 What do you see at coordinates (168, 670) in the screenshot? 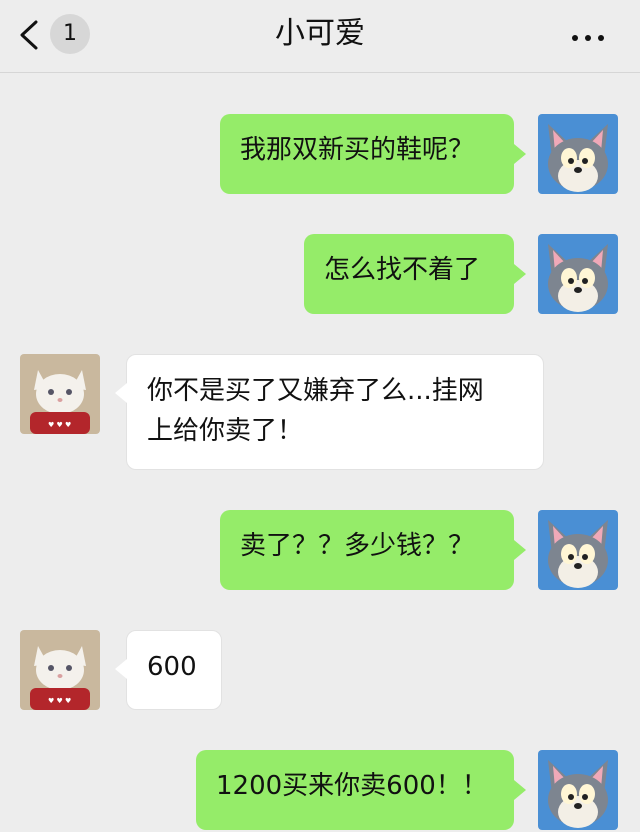
I see `message-bubble: 600` at bounding box center [168, 670].